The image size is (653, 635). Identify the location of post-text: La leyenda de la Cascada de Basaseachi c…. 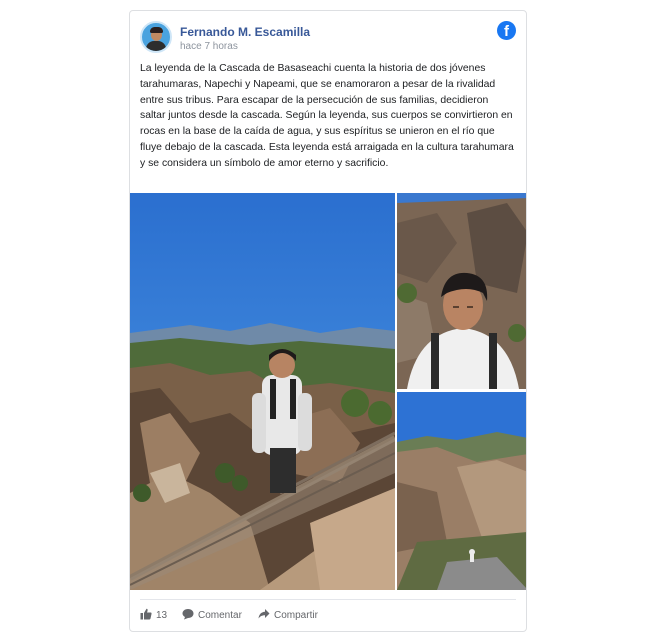
(327, 116).